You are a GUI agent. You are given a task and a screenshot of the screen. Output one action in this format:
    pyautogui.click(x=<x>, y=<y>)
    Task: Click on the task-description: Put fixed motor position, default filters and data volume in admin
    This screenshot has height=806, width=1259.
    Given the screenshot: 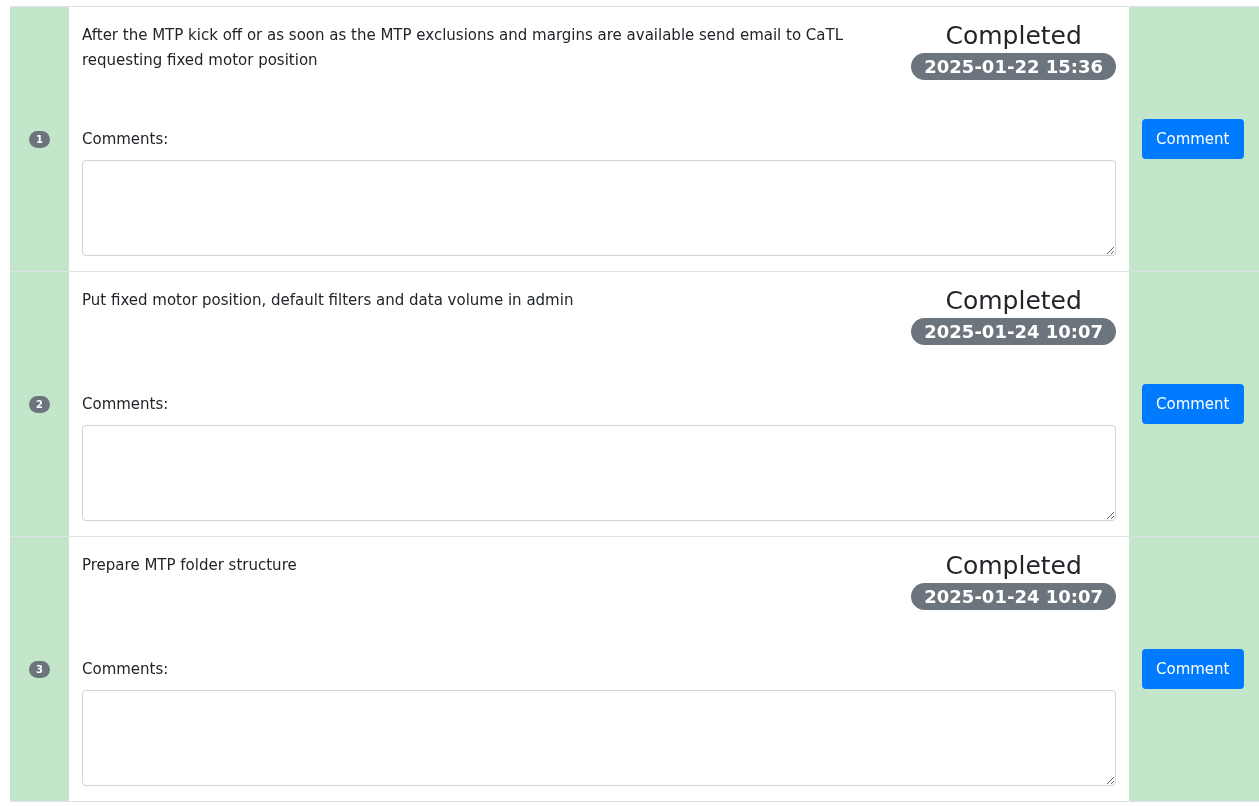 What is the action you would take?
    pyautogui.click(x=328, y=300)
    